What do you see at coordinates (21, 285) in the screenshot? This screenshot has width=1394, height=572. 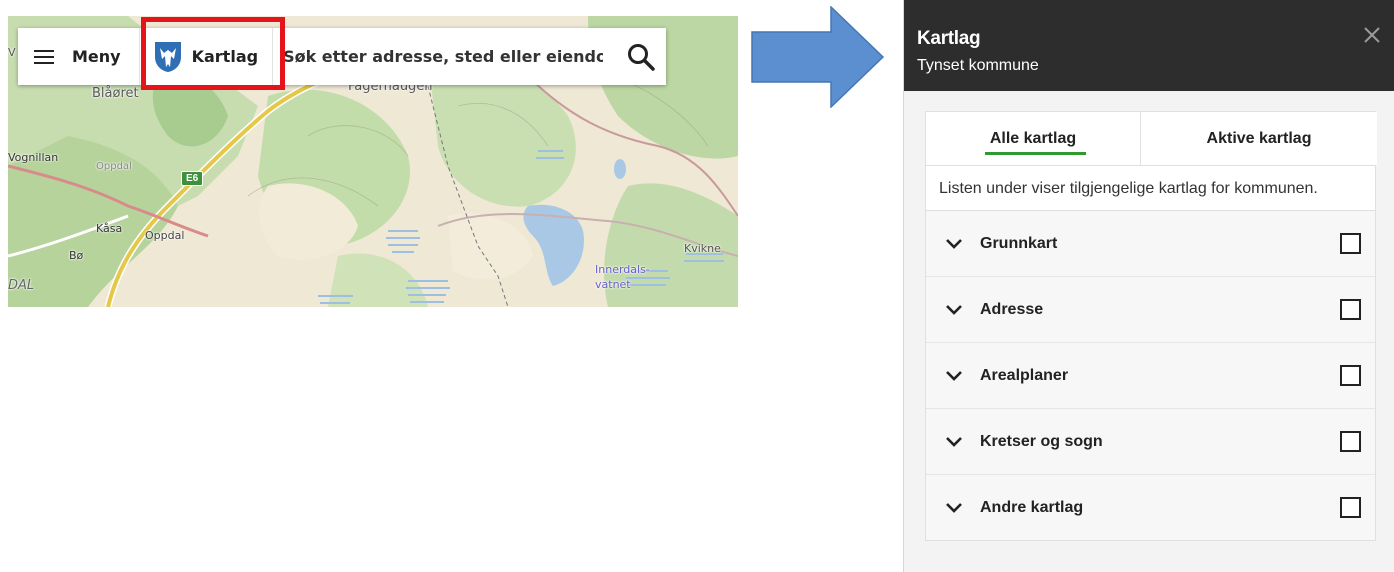 I see `map-label-dal: DAL` at bounding box center [21, 285].